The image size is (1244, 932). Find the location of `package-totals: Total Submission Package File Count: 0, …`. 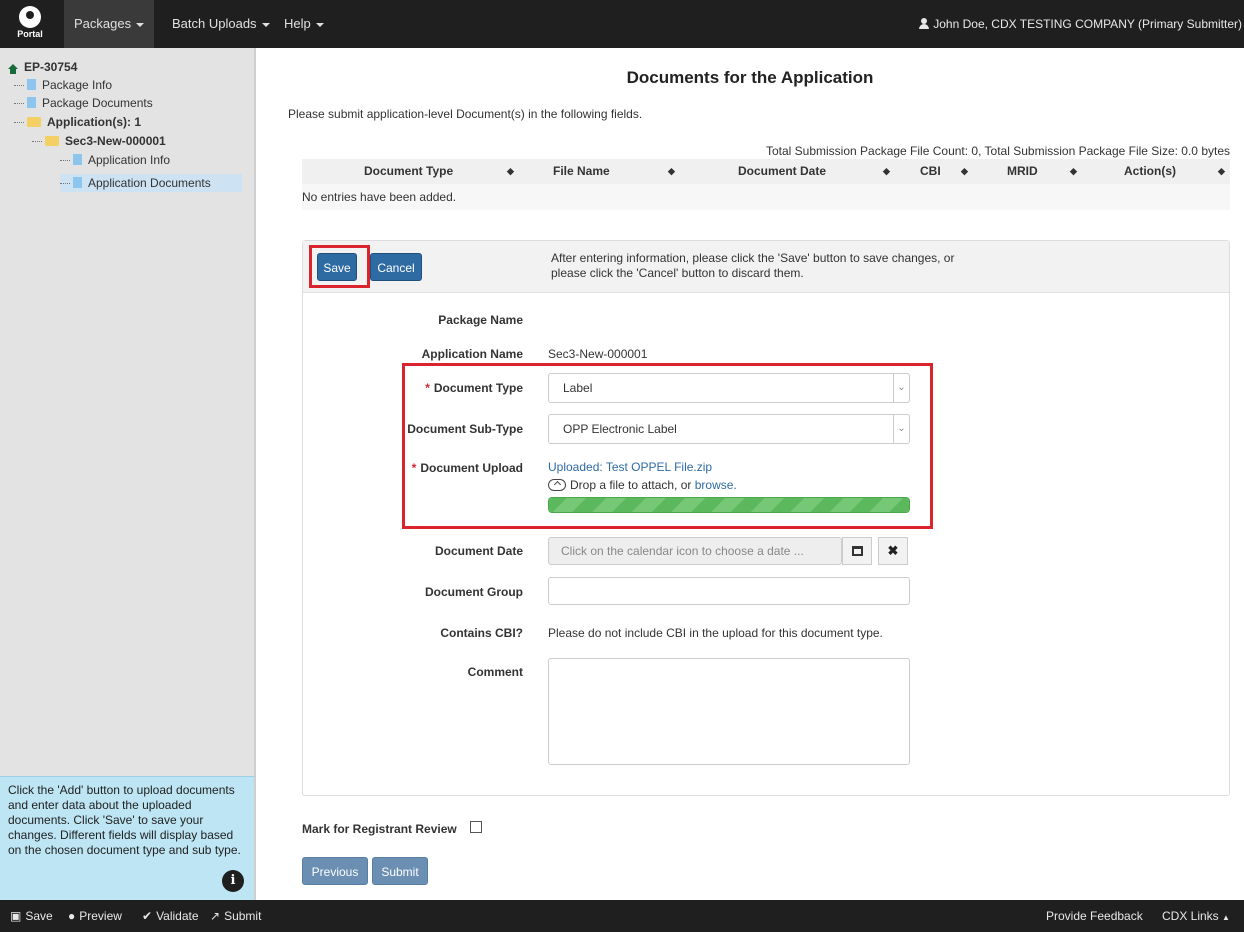

package-totals: Total Submission Package File Count: 0, … is located at coordinates (997, 151).